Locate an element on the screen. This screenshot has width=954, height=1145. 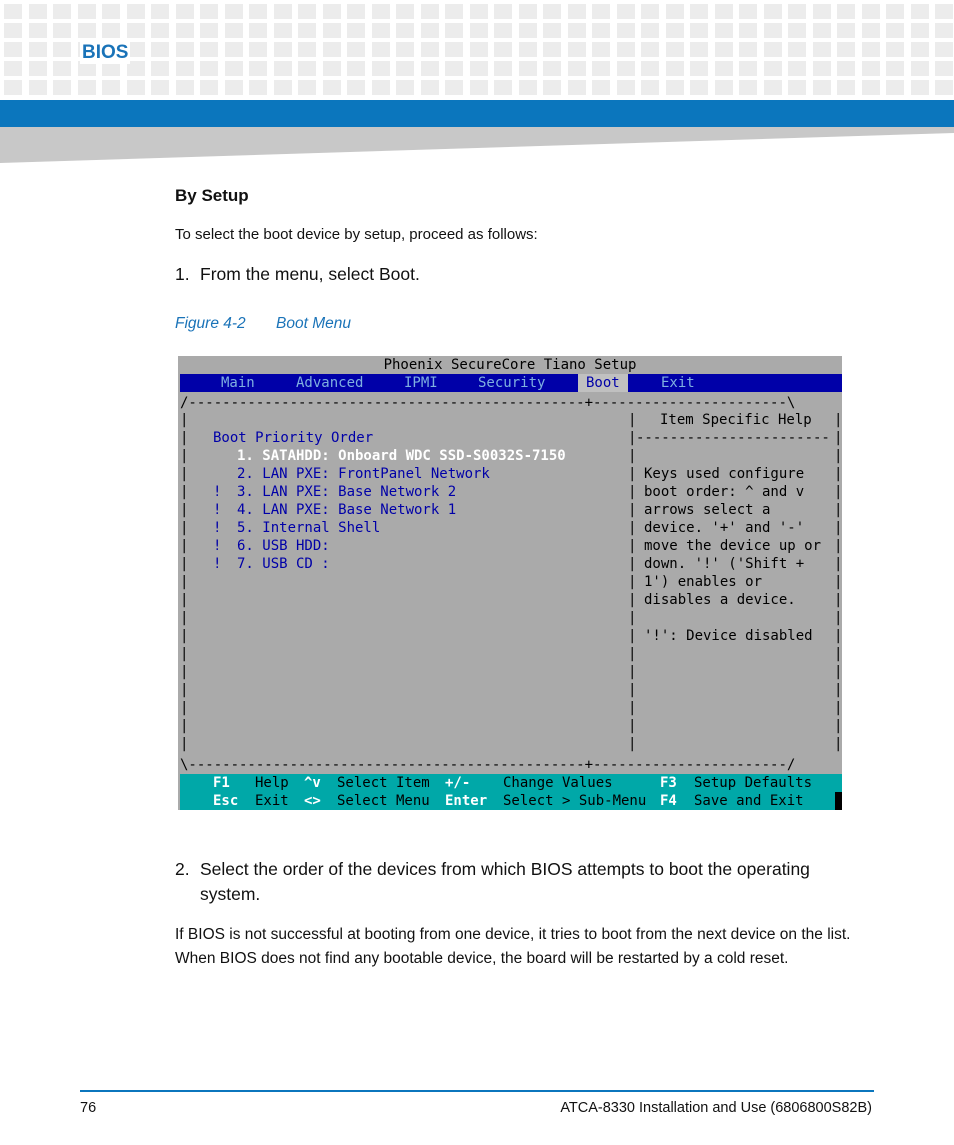
page-number: 76 is located at coordinates (88, 1108).